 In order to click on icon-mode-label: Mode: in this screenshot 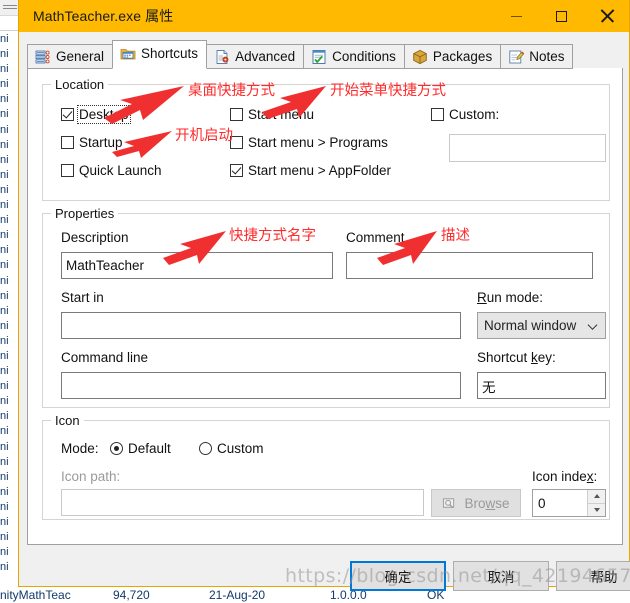, I will do `click(80, 448)`.